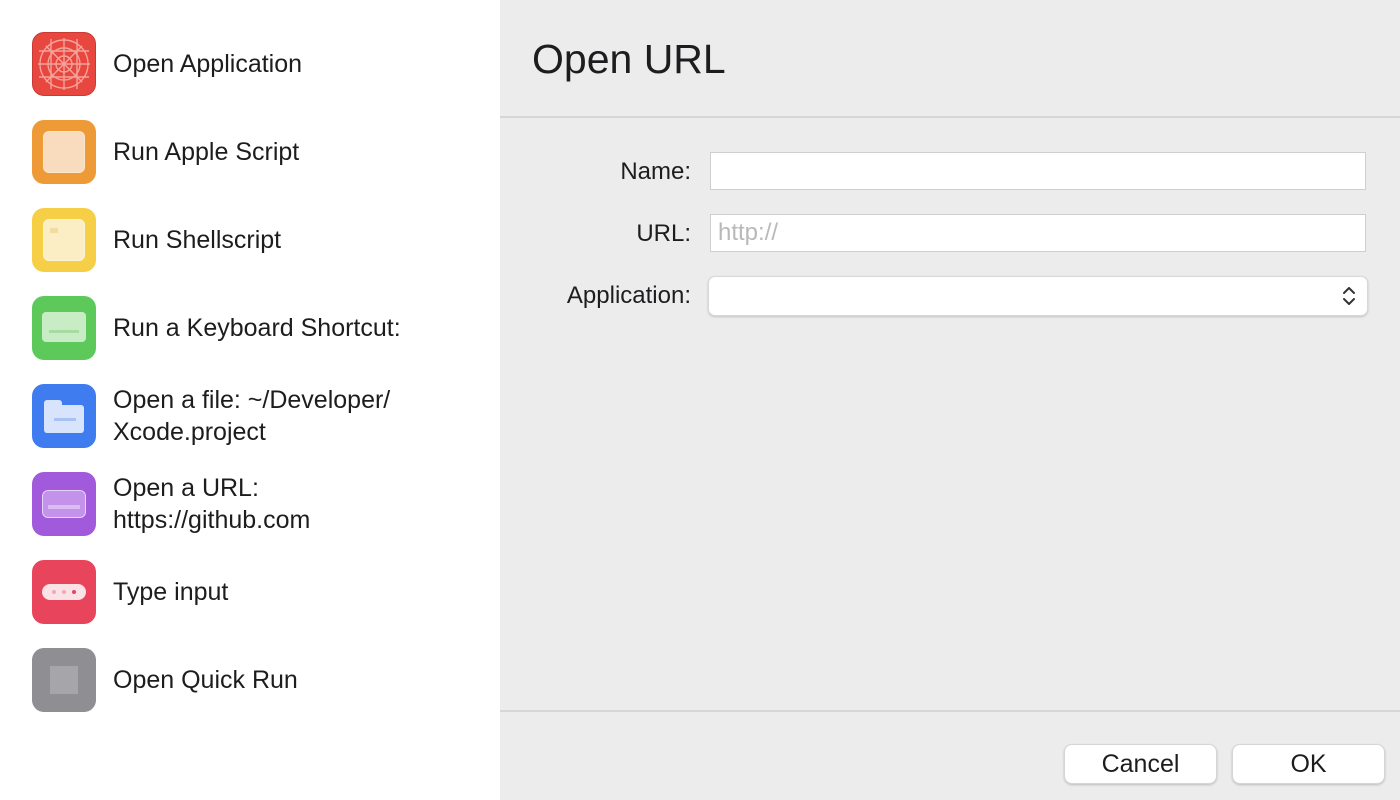  What do you see at coordinates (64, 592) in the screenshot?
I see `type-input-icon` at bounding box center [64, 592].